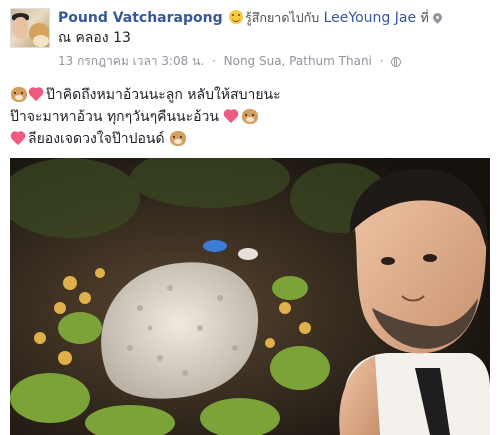 This screenshot has height=435, width=500. Describe the element at coordinates (236, 17) in the screenshot. I see `smiley-feeling-icon` at that location.